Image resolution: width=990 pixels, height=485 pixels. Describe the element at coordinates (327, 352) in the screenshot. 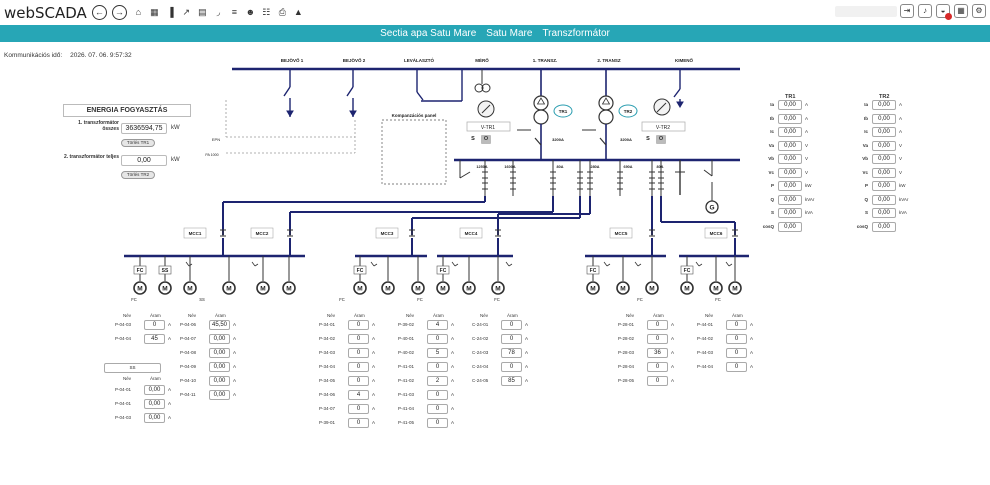

I see `mcc3_a-name: P-34-03` at that location.